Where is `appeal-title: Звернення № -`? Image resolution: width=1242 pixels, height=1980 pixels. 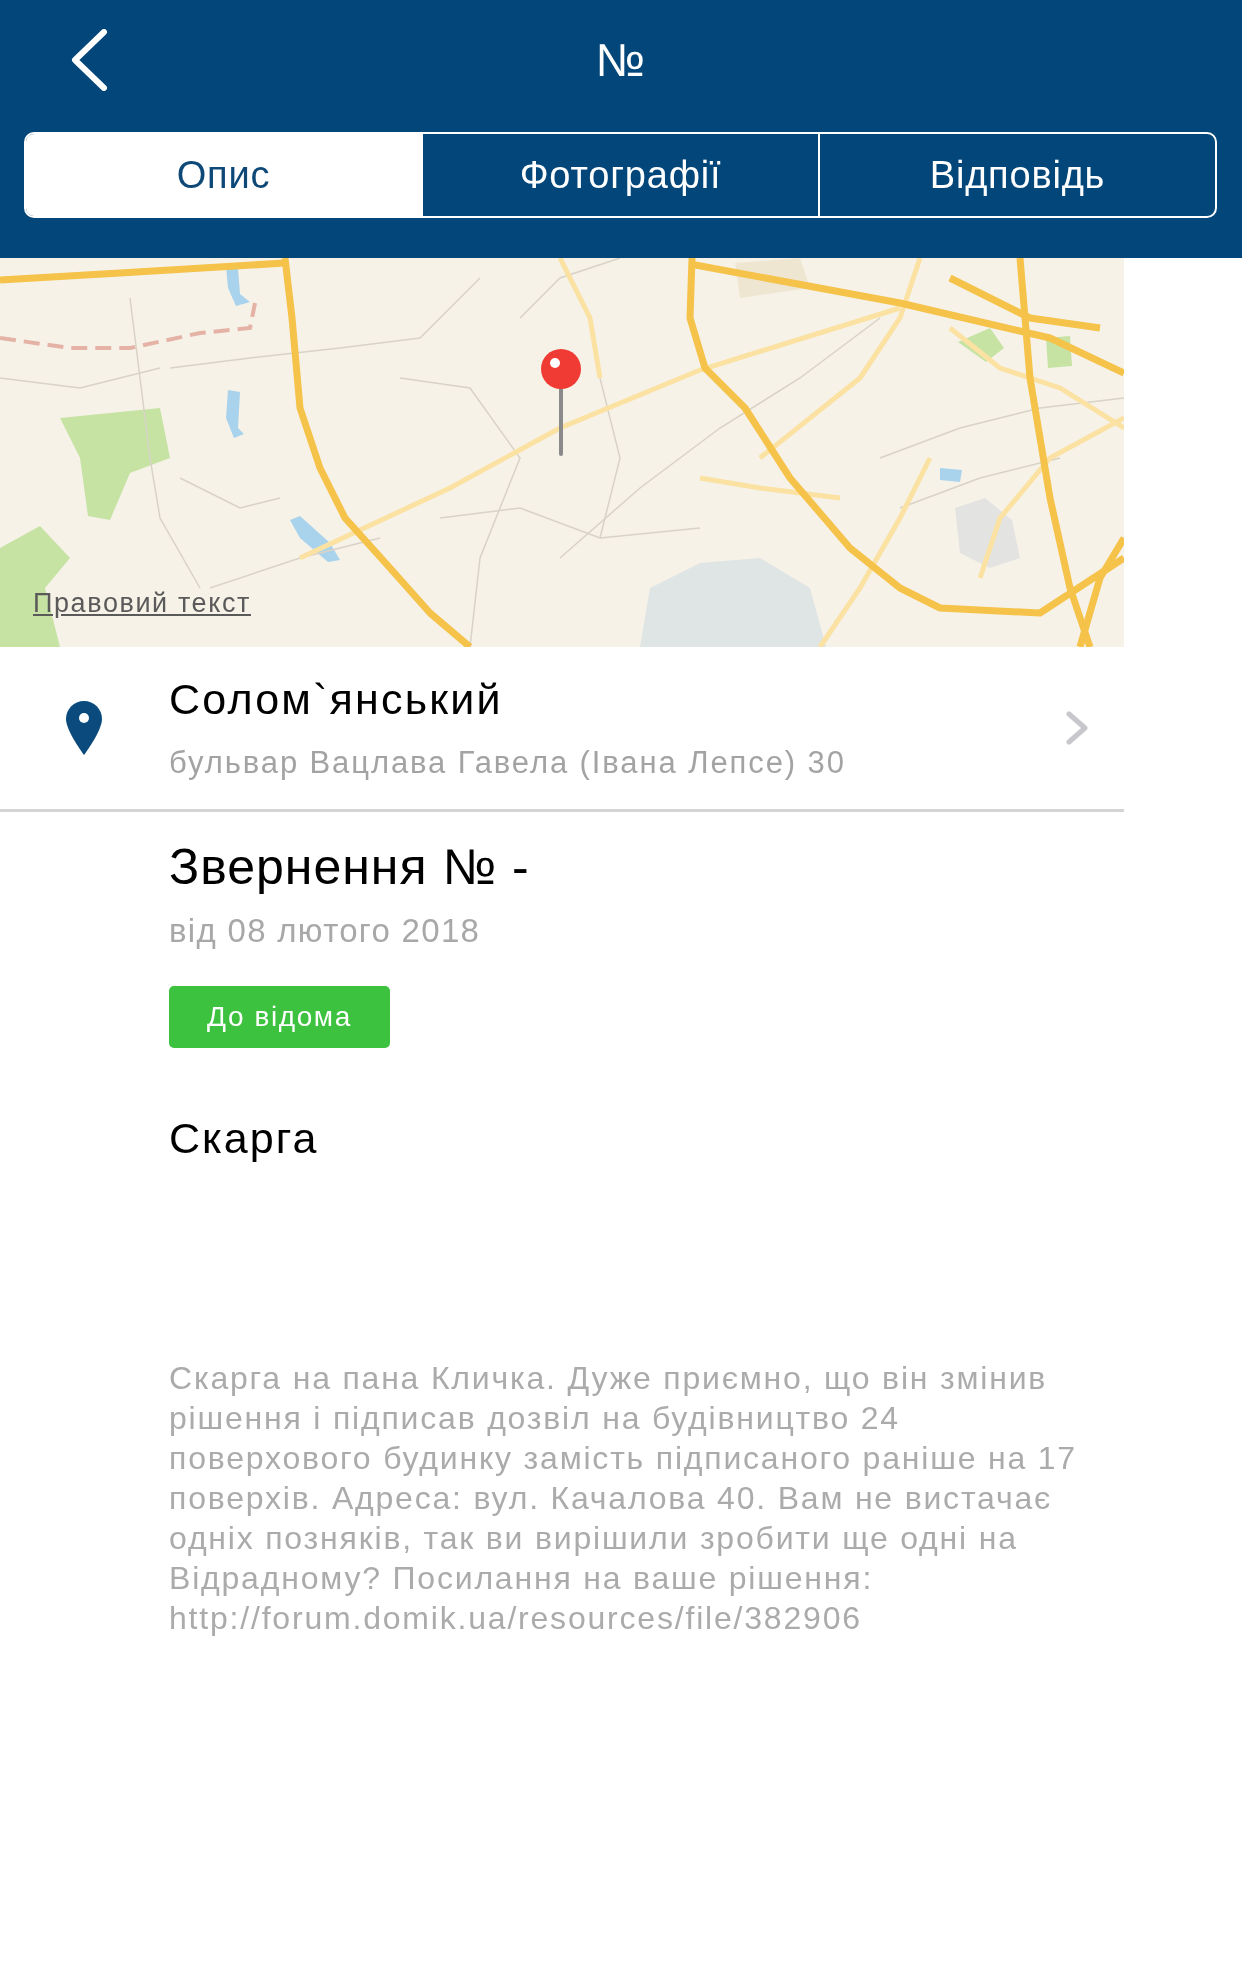 appeal-title: Звернення № - is located at coordinates (349, 867).